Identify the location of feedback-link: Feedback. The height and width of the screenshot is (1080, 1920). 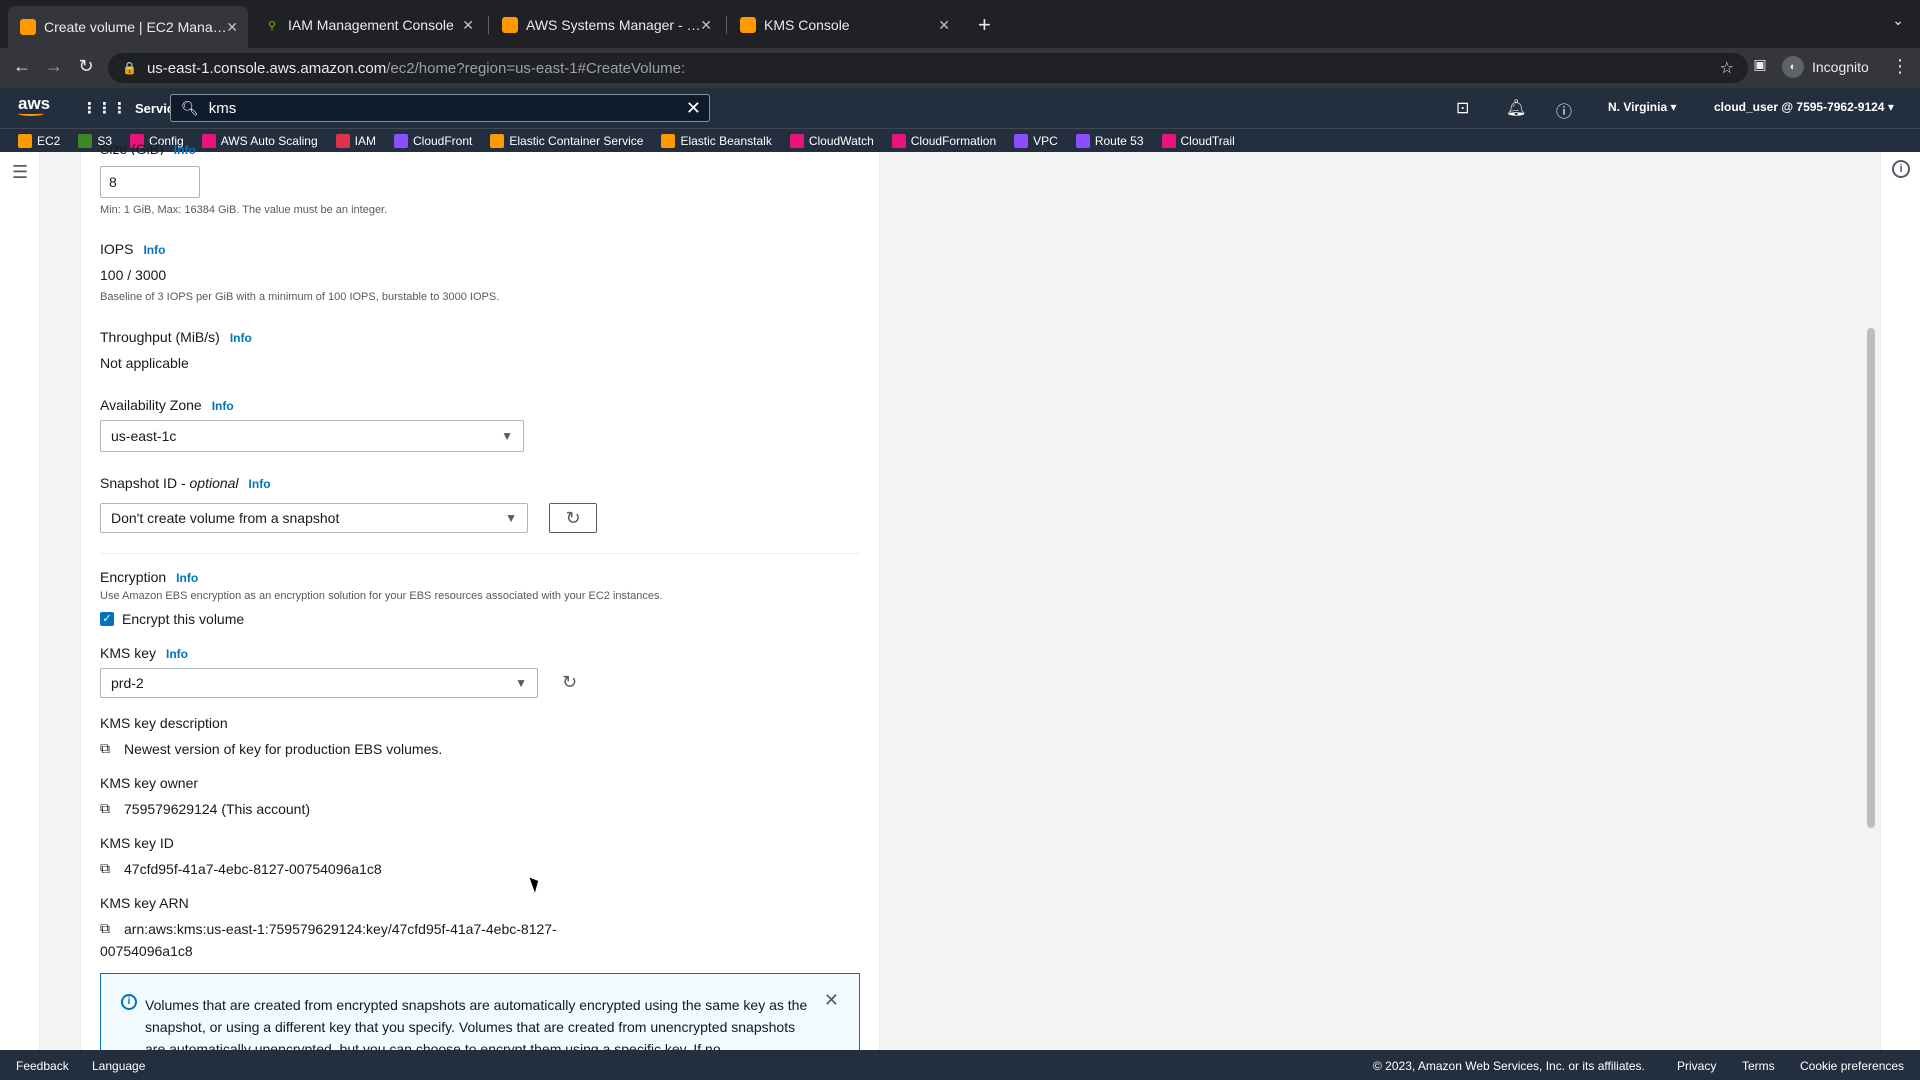
(42, 1066).